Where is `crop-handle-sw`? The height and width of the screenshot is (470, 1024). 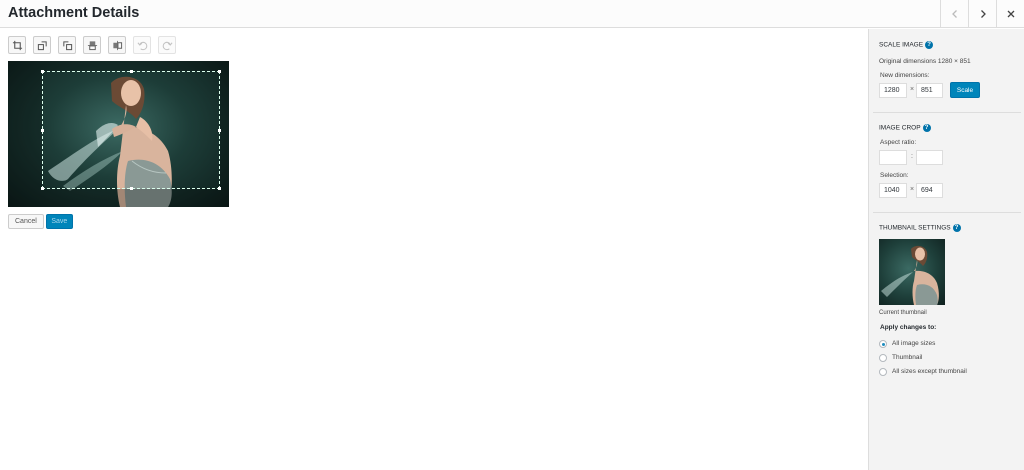
crop-handle-sw is located at coordinates (42, 188).